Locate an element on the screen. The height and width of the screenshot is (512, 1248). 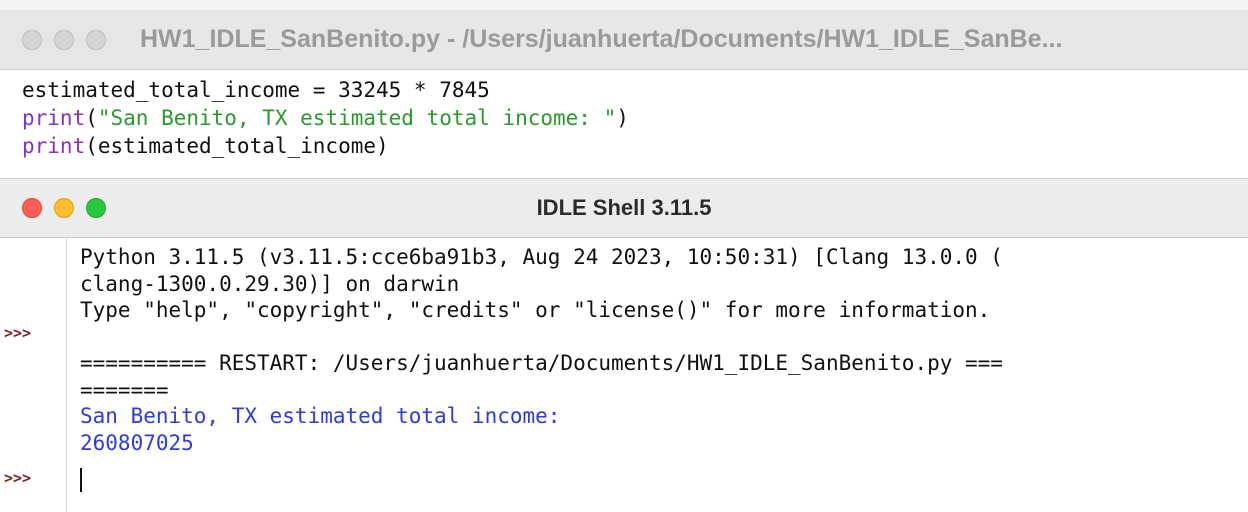
shell-window-controls is located at coordinates (70, 208).